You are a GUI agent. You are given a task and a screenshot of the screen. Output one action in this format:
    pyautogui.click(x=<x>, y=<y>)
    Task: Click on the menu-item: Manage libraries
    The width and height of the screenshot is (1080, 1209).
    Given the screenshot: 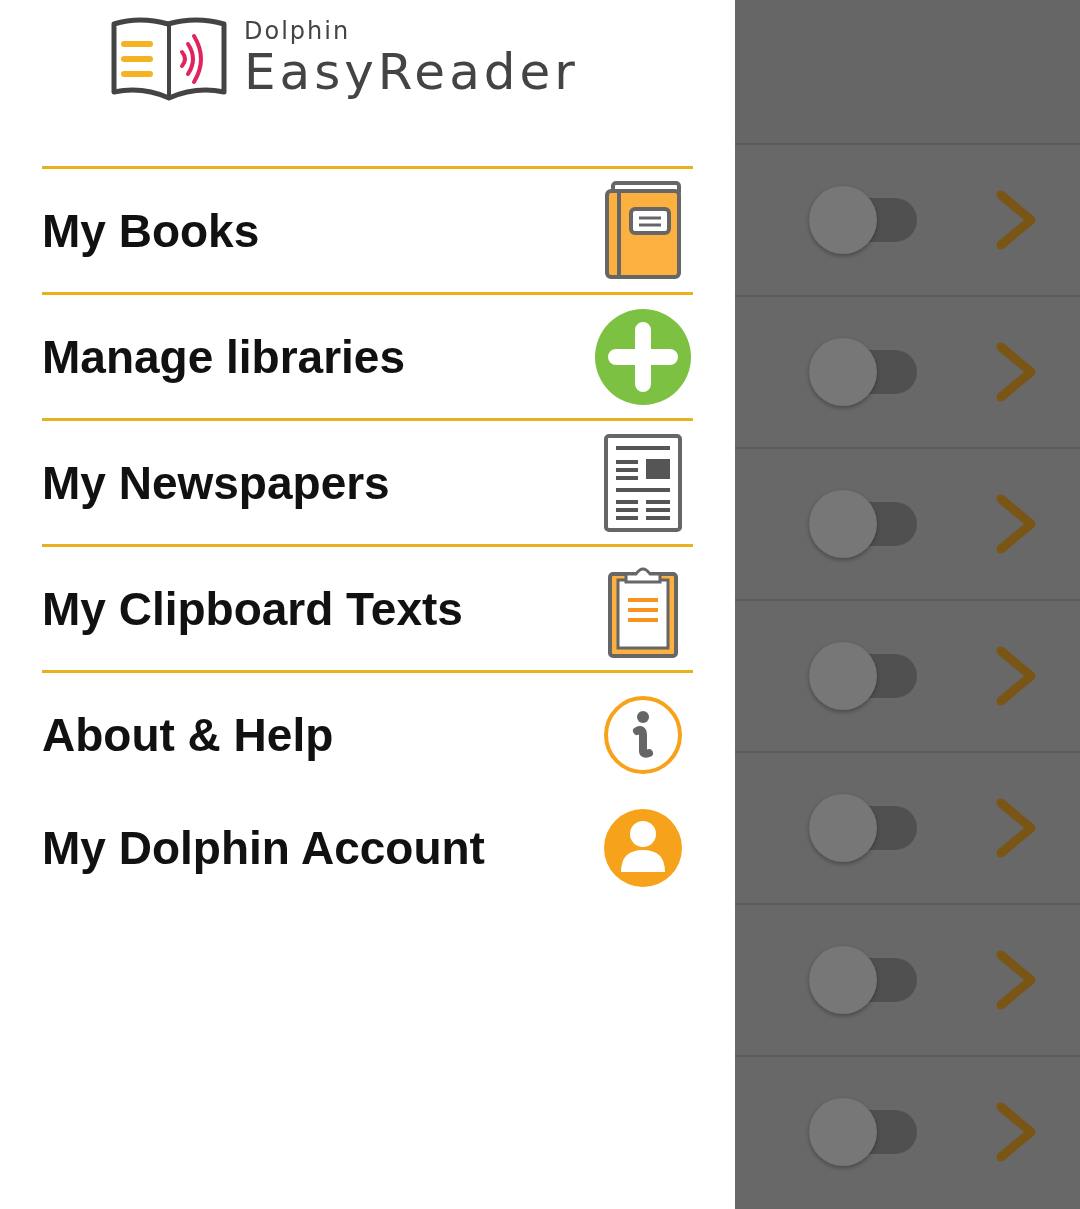 What is the action you would take?
    pyautogui.click(x=367, y=355)
    